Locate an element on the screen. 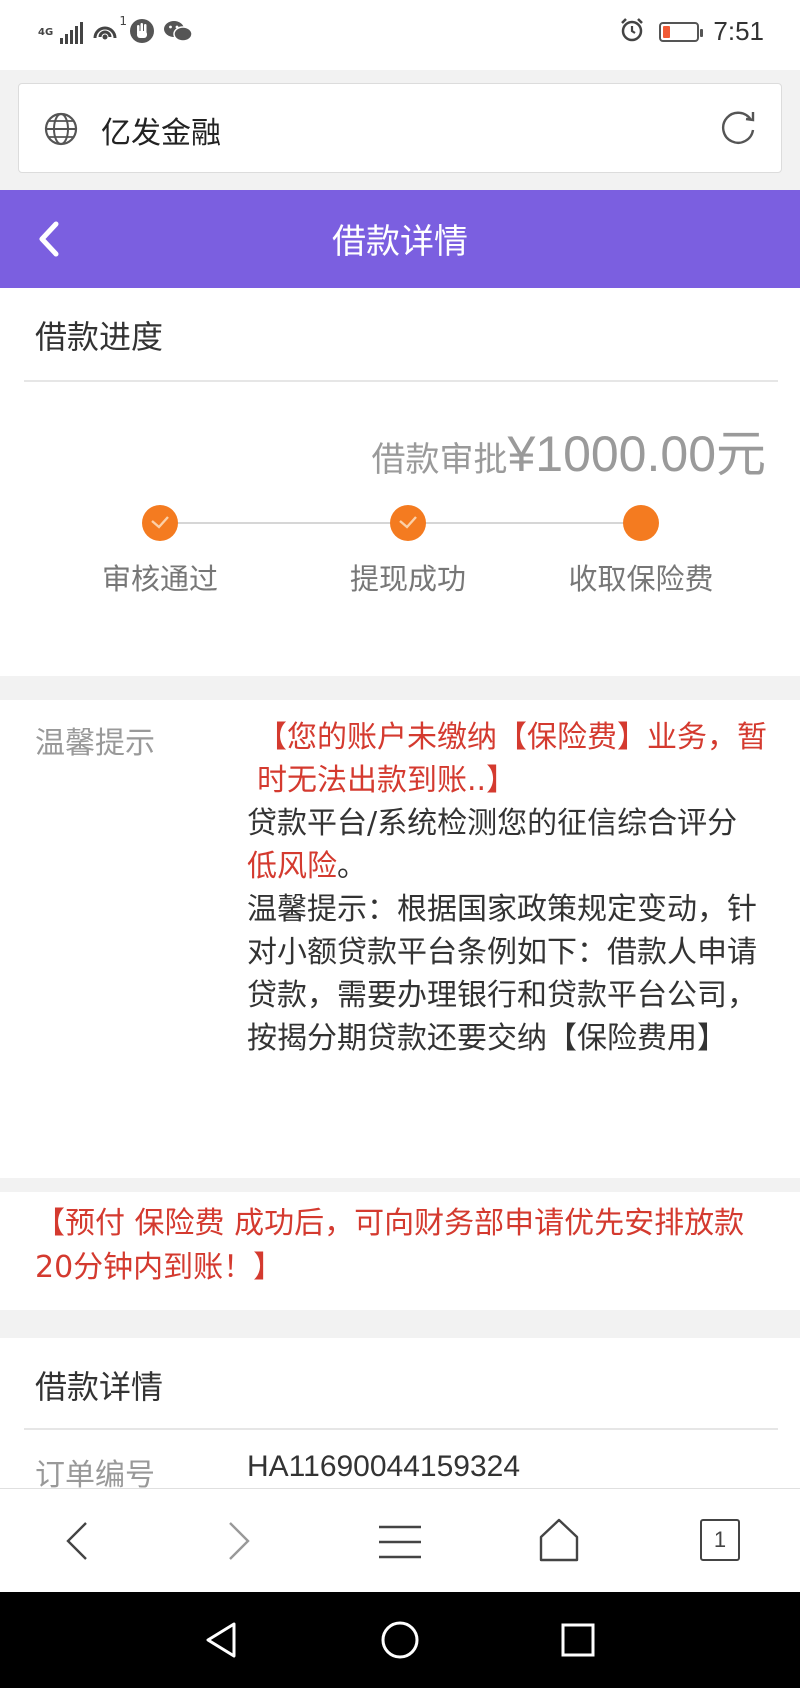  system-navigation-bar is located at coordinates (400, 1640).